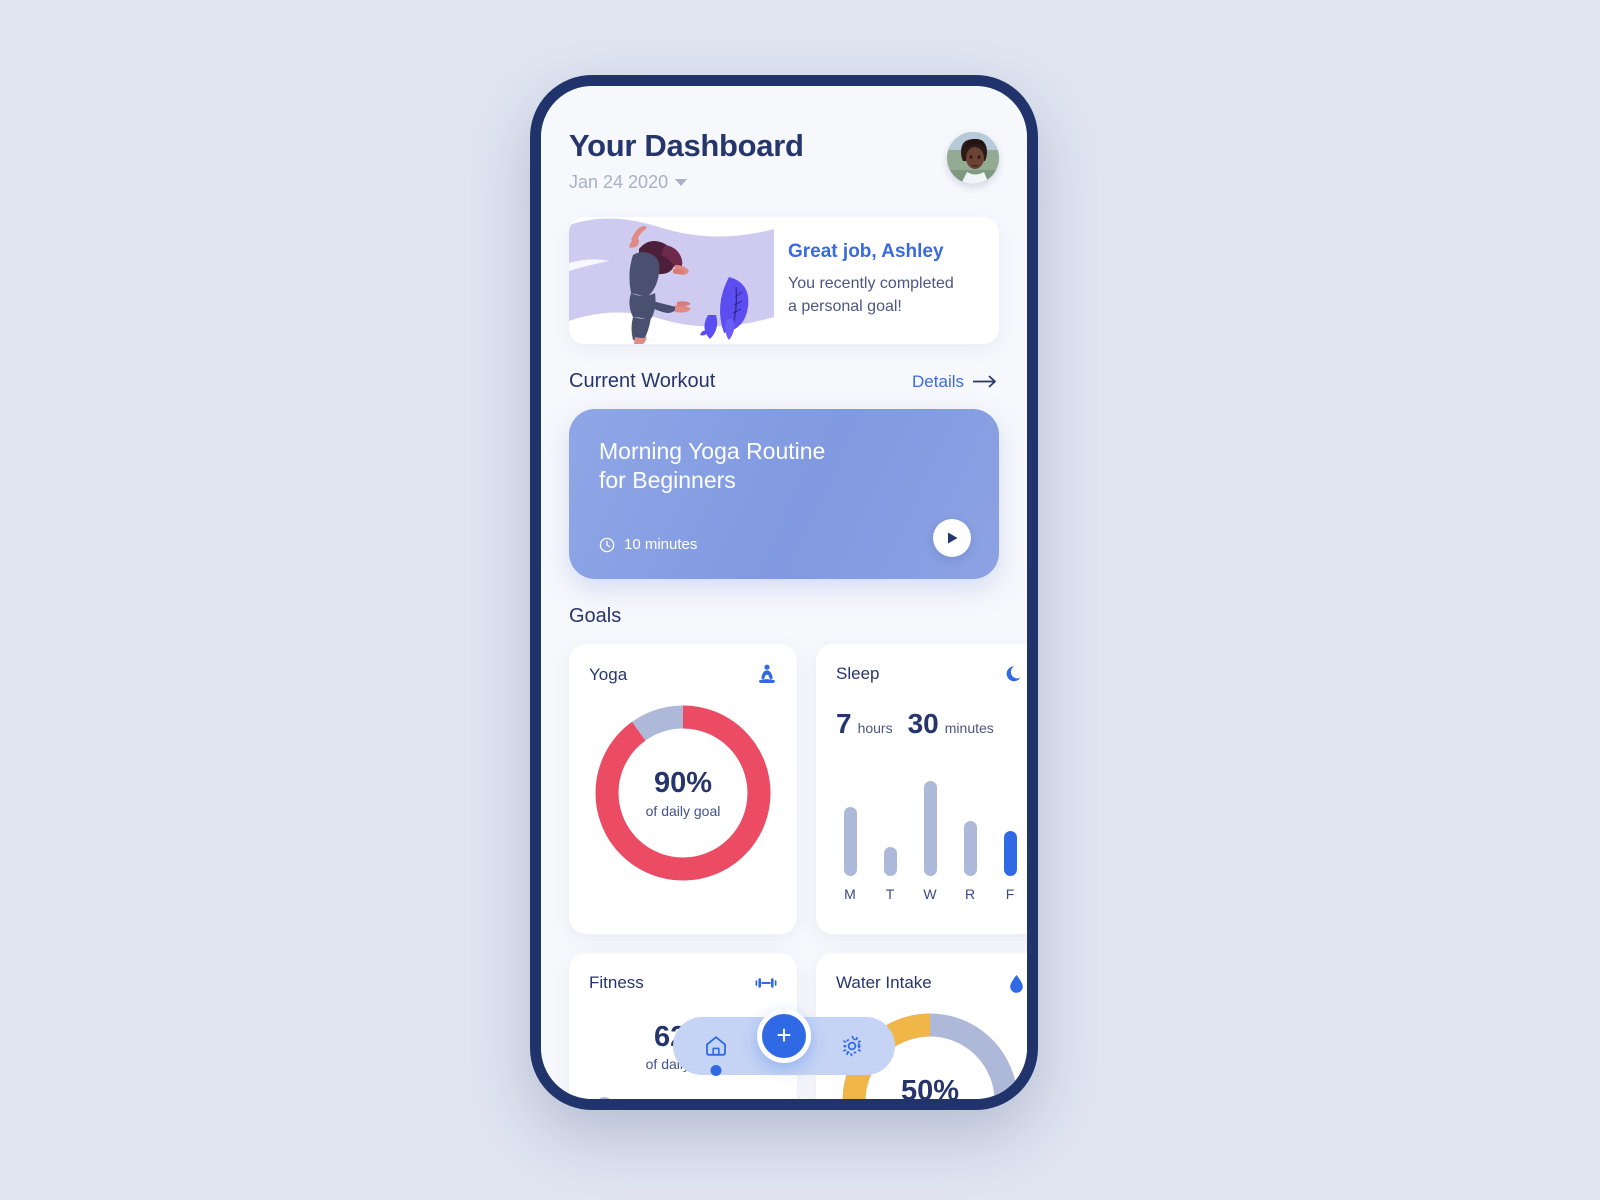 The width and height of the screenshot is (1600, 1200). I want to click on dancer-illustration, so click(671, 280).